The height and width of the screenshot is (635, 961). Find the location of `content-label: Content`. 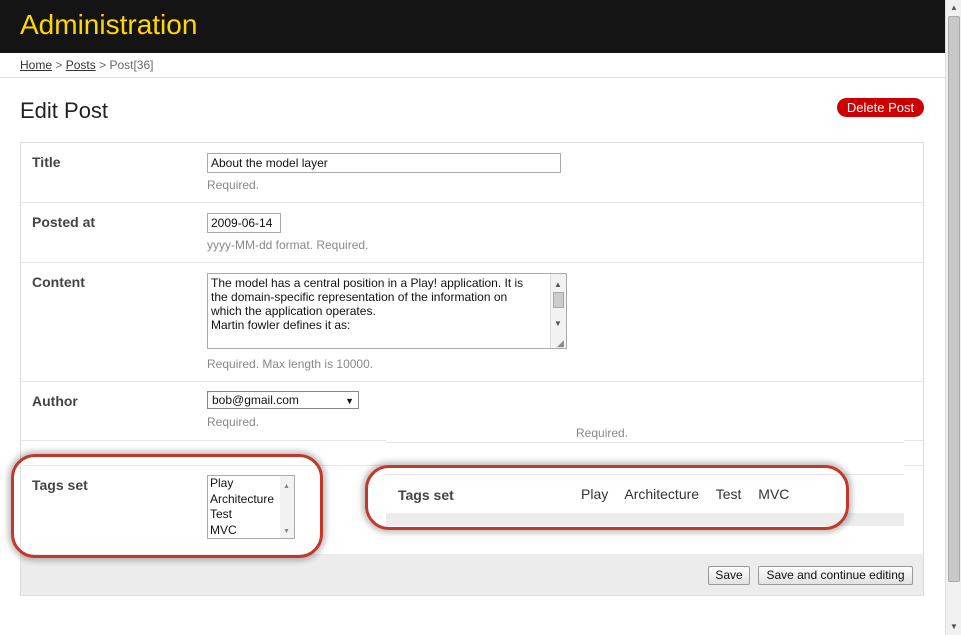

content-label: Content is located at coordinates (58, 282).